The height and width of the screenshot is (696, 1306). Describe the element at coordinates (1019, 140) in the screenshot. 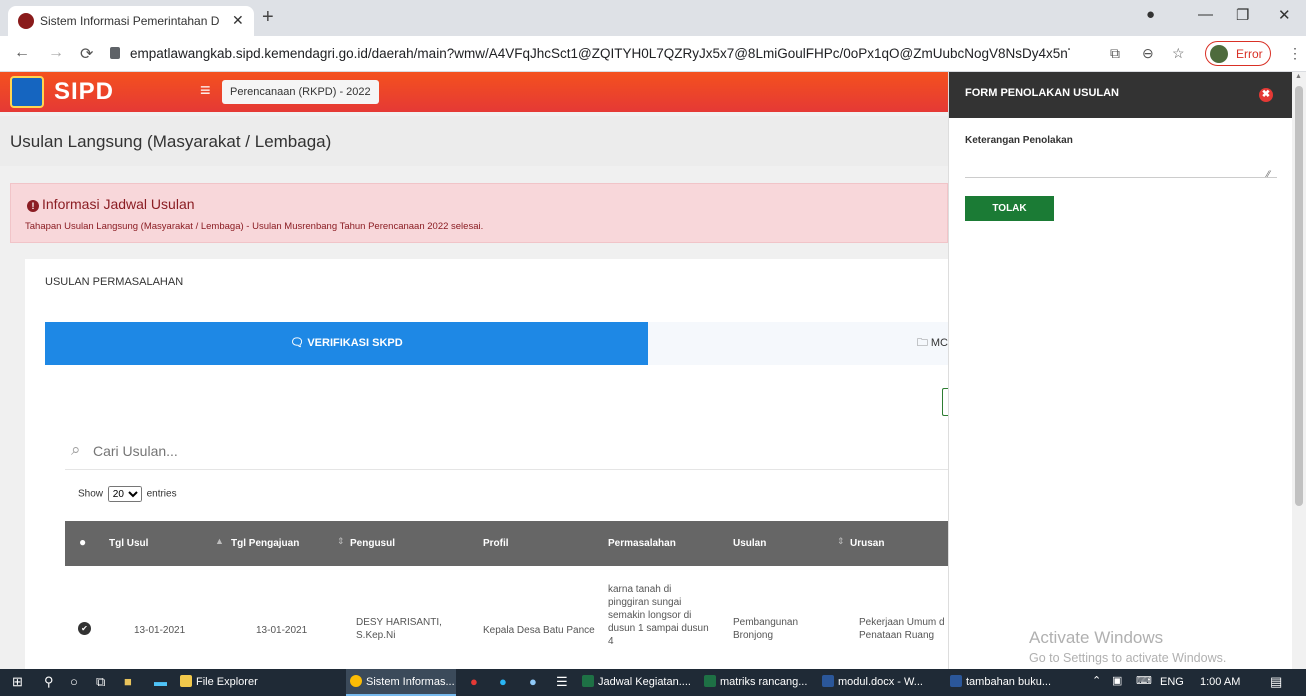

I see `rejection-reason-label: Keterangan Penolakan` at that location.